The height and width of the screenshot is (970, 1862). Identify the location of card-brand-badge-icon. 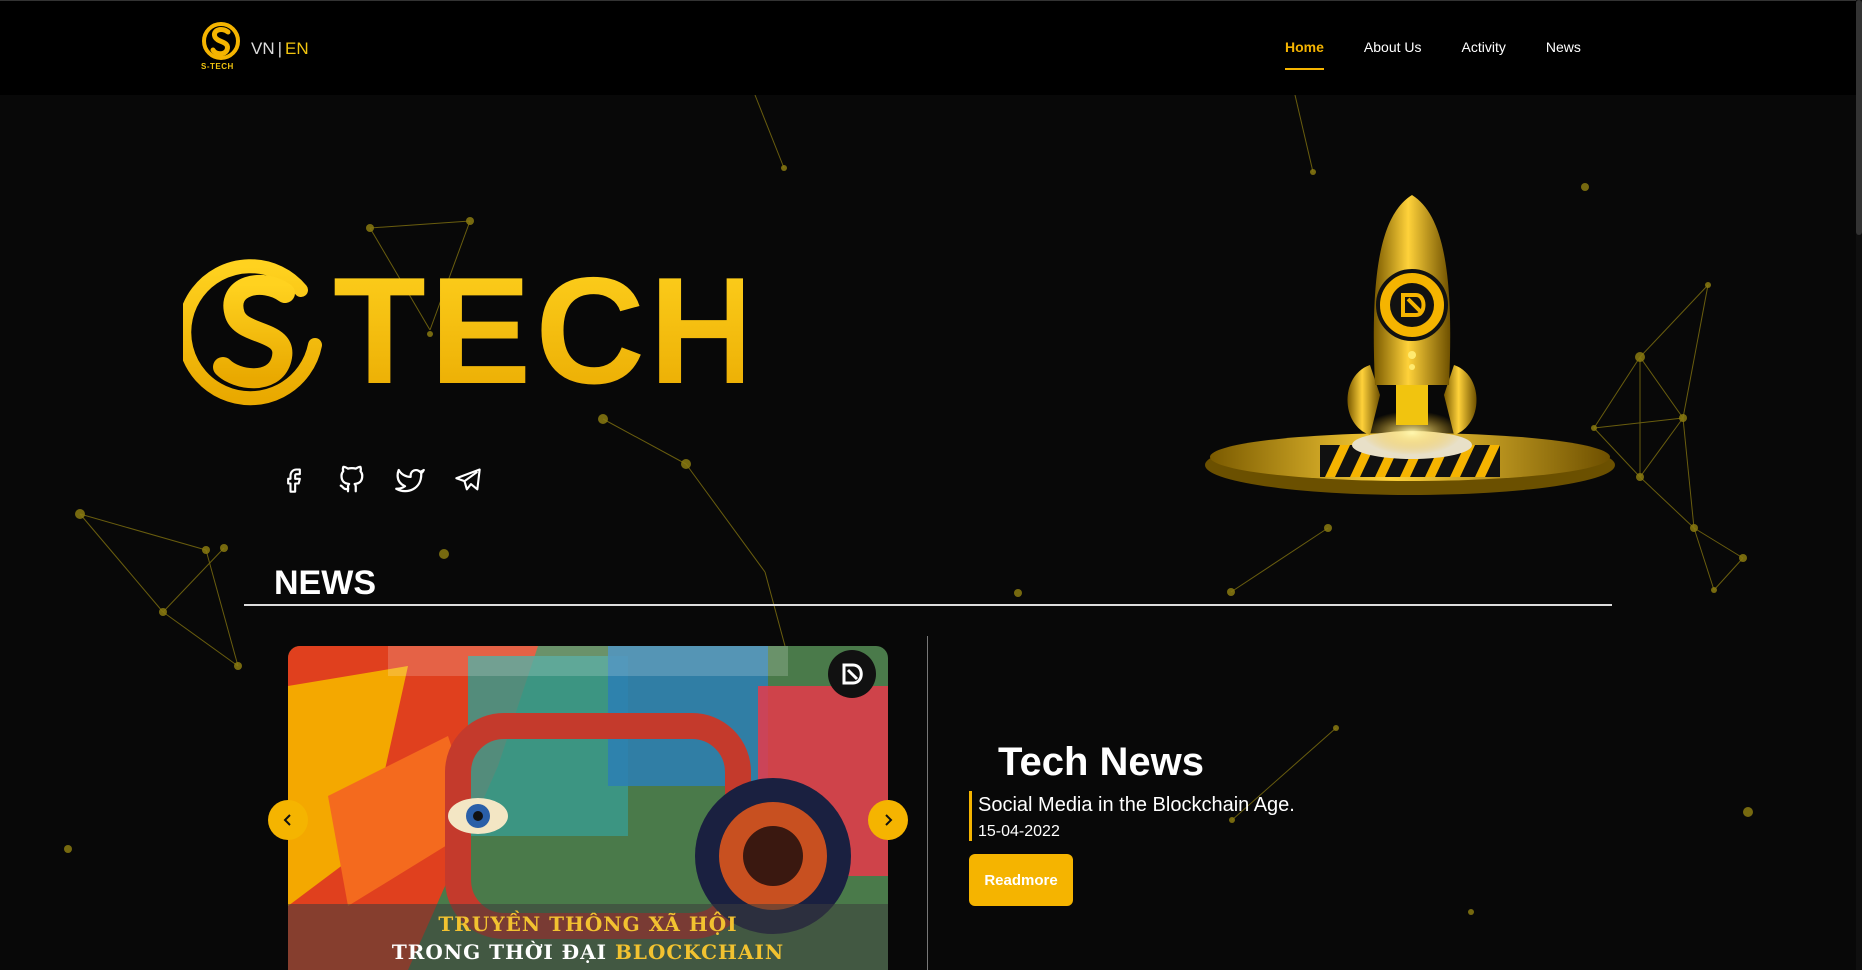
(852, 674).